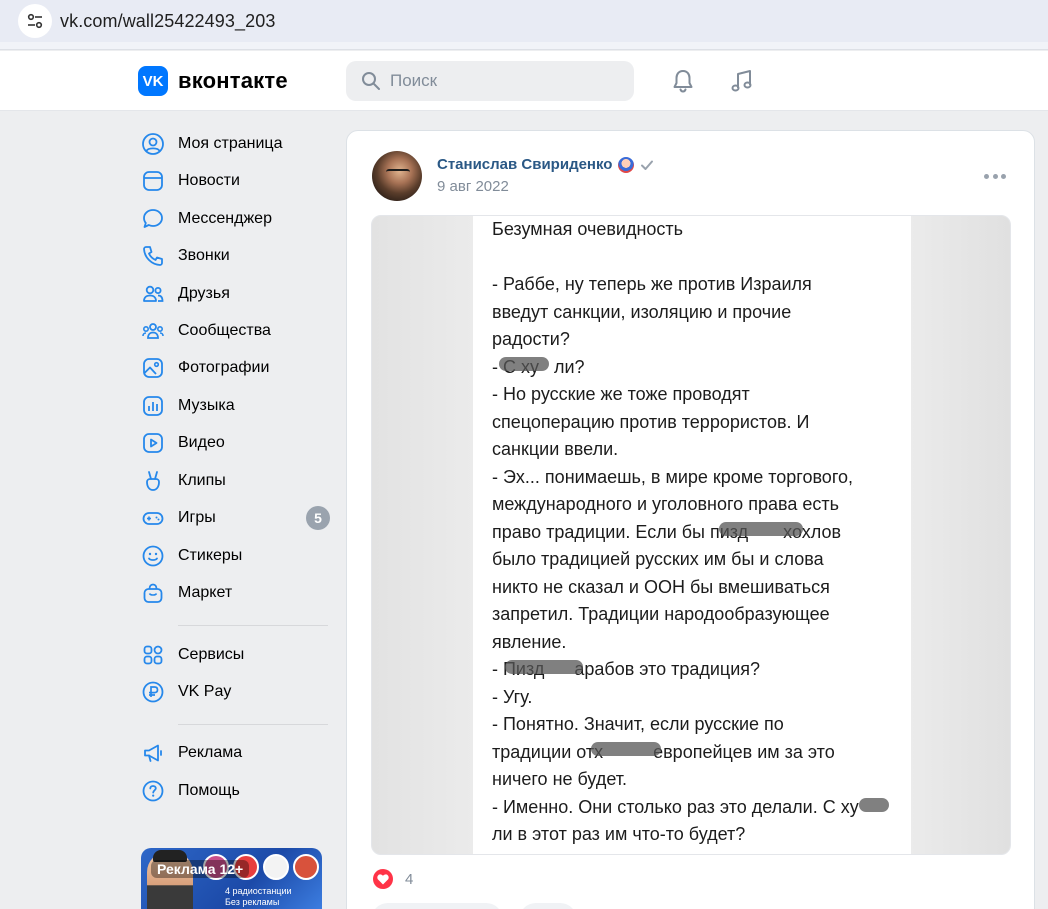 Image resolution: width=1048 pixels, height=909 pixels. What do you see at coordinates (153, 219) in the screenshot?
I see `message-icon` at bounding box center [153, 219].